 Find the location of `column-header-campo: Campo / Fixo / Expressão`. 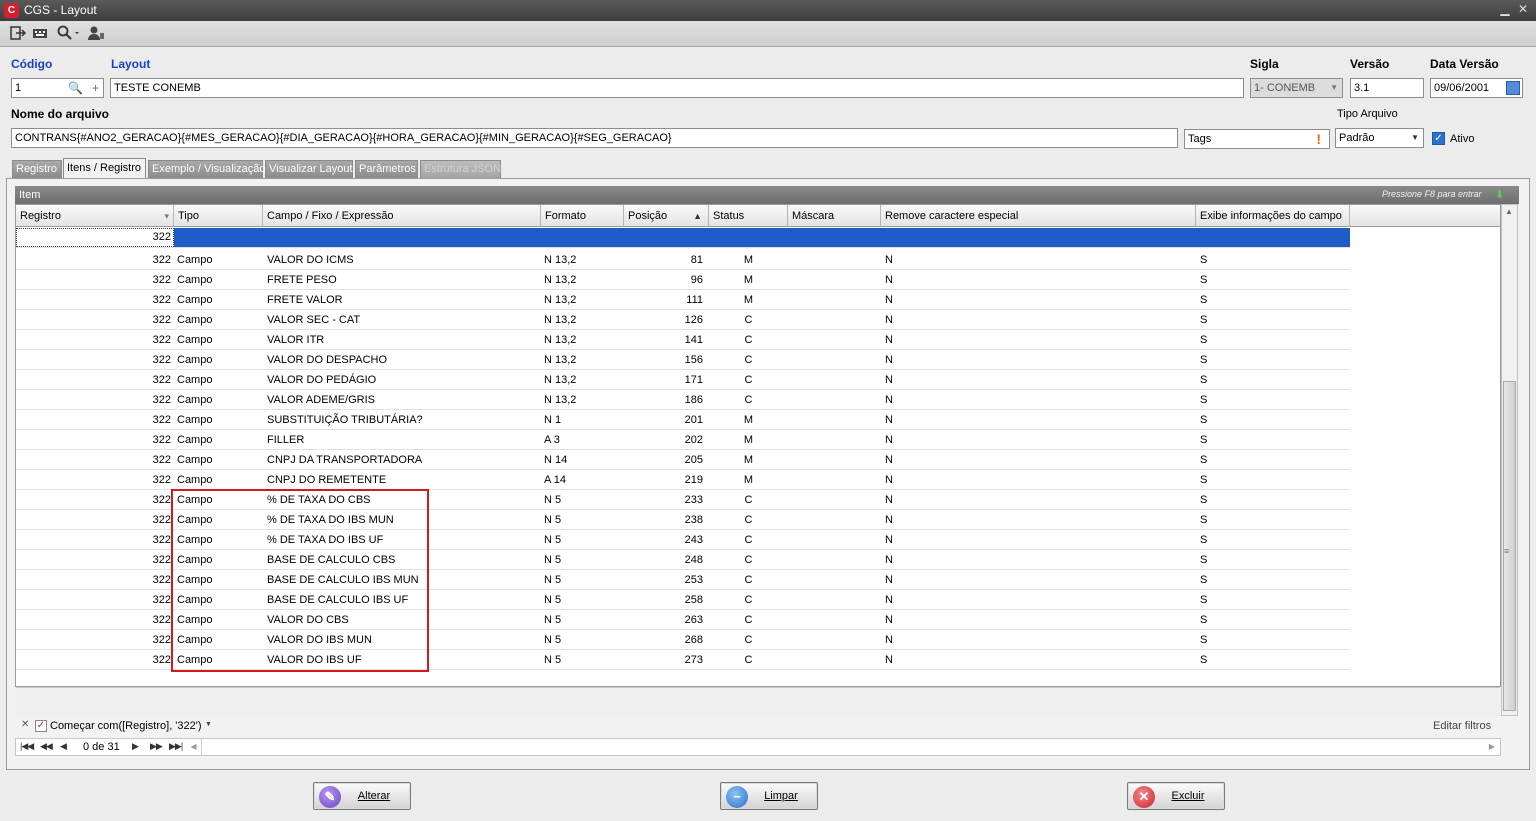

column-header-campo: Campo / Fixo / Expressão is located at coordinates (402, 216).